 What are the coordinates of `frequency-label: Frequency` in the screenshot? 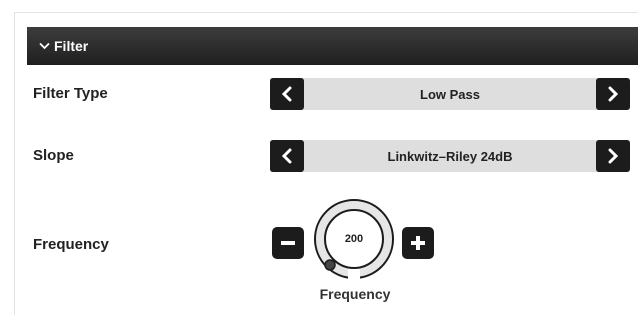 It's located at (71, 244).